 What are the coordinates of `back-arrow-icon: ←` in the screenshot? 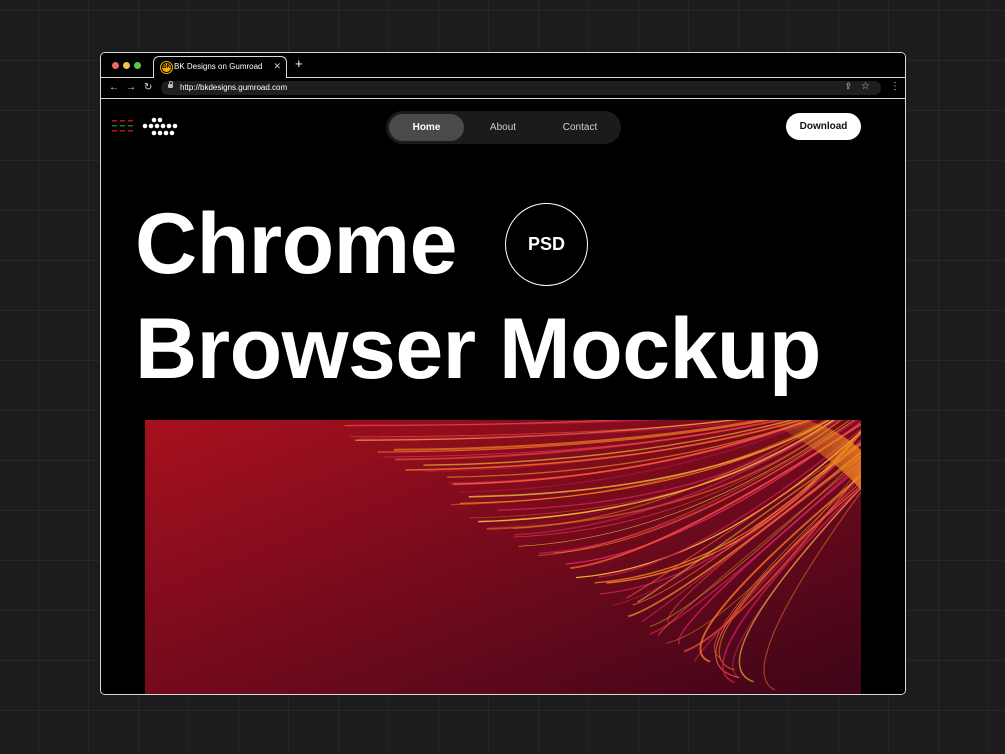 It's located at (114, 88).